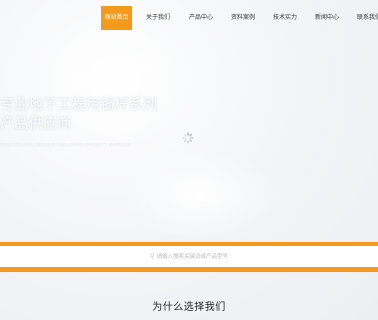 The image size is (378, 320). I want to click on search-hint-text: 请输入搜索关键词或产品型号, so click(192, 257).